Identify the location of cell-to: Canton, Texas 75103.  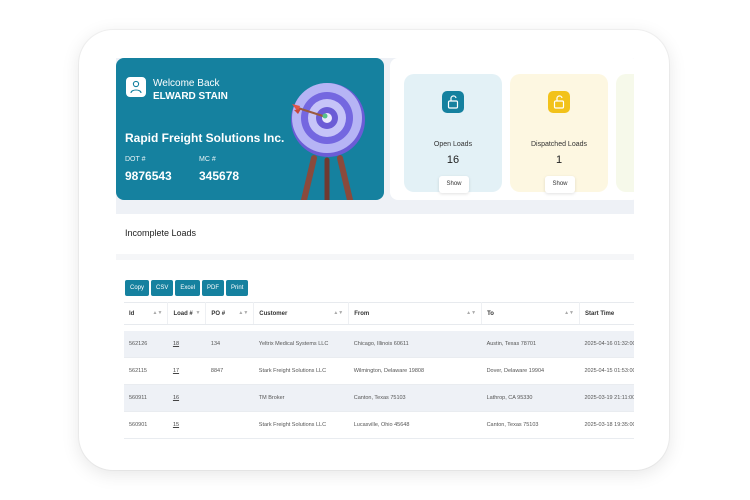
(530, 425).